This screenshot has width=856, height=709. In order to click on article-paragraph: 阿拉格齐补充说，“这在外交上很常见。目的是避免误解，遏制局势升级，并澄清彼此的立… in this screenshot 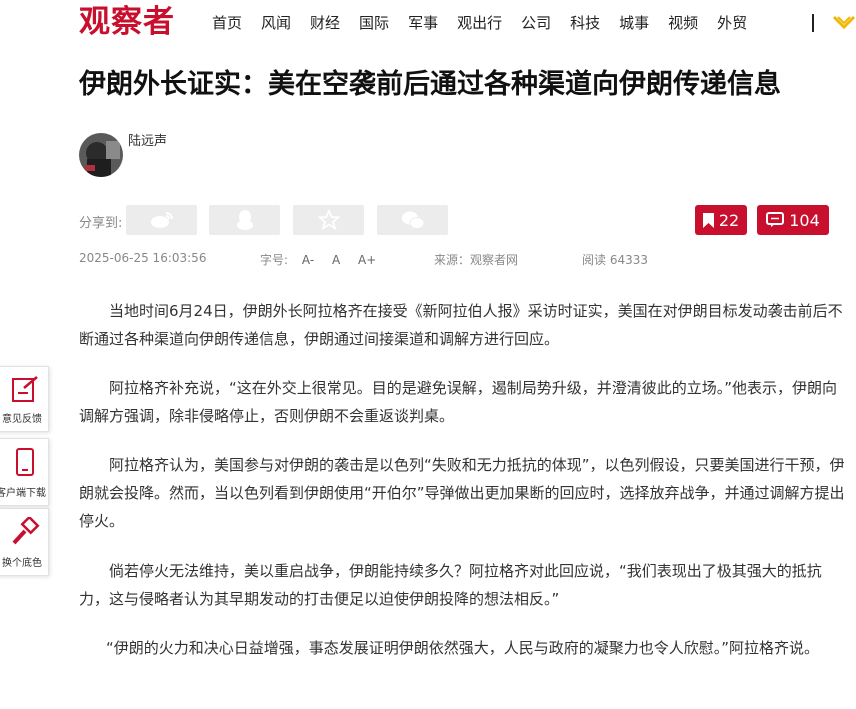, I will do `click(458, 402)`.